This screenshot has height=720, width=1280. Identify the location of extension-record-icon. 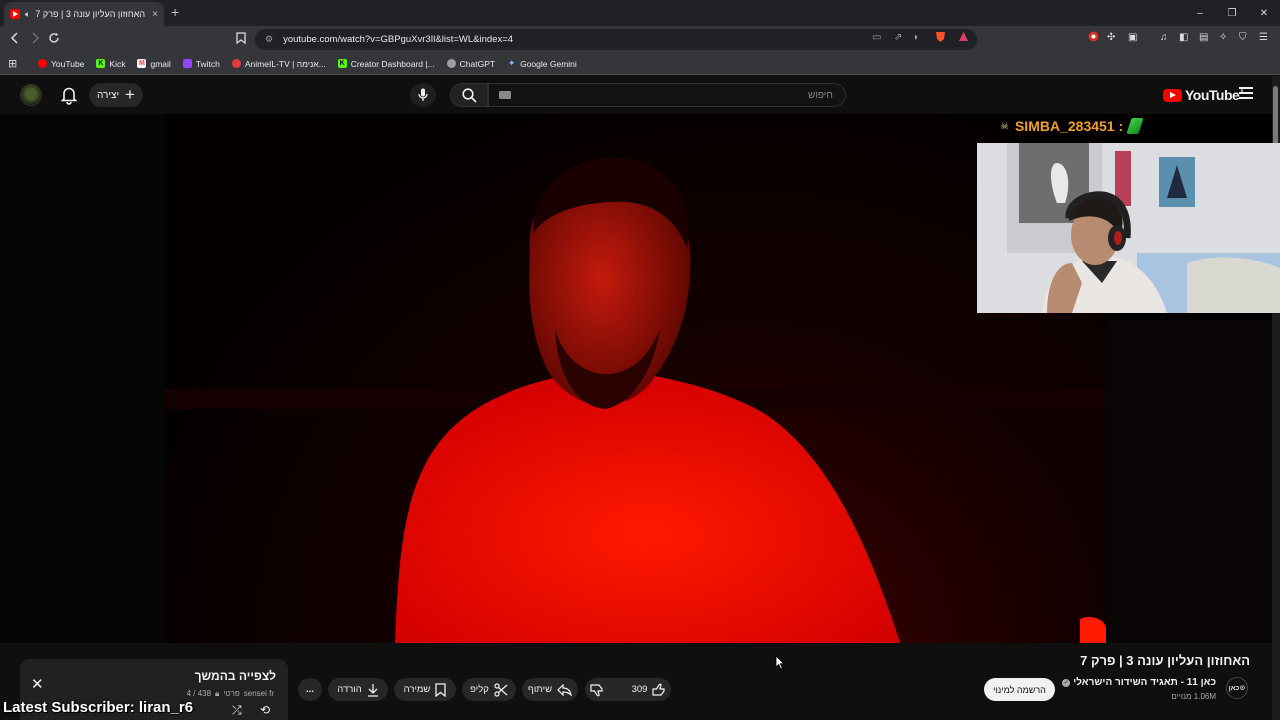
(1093, 38).